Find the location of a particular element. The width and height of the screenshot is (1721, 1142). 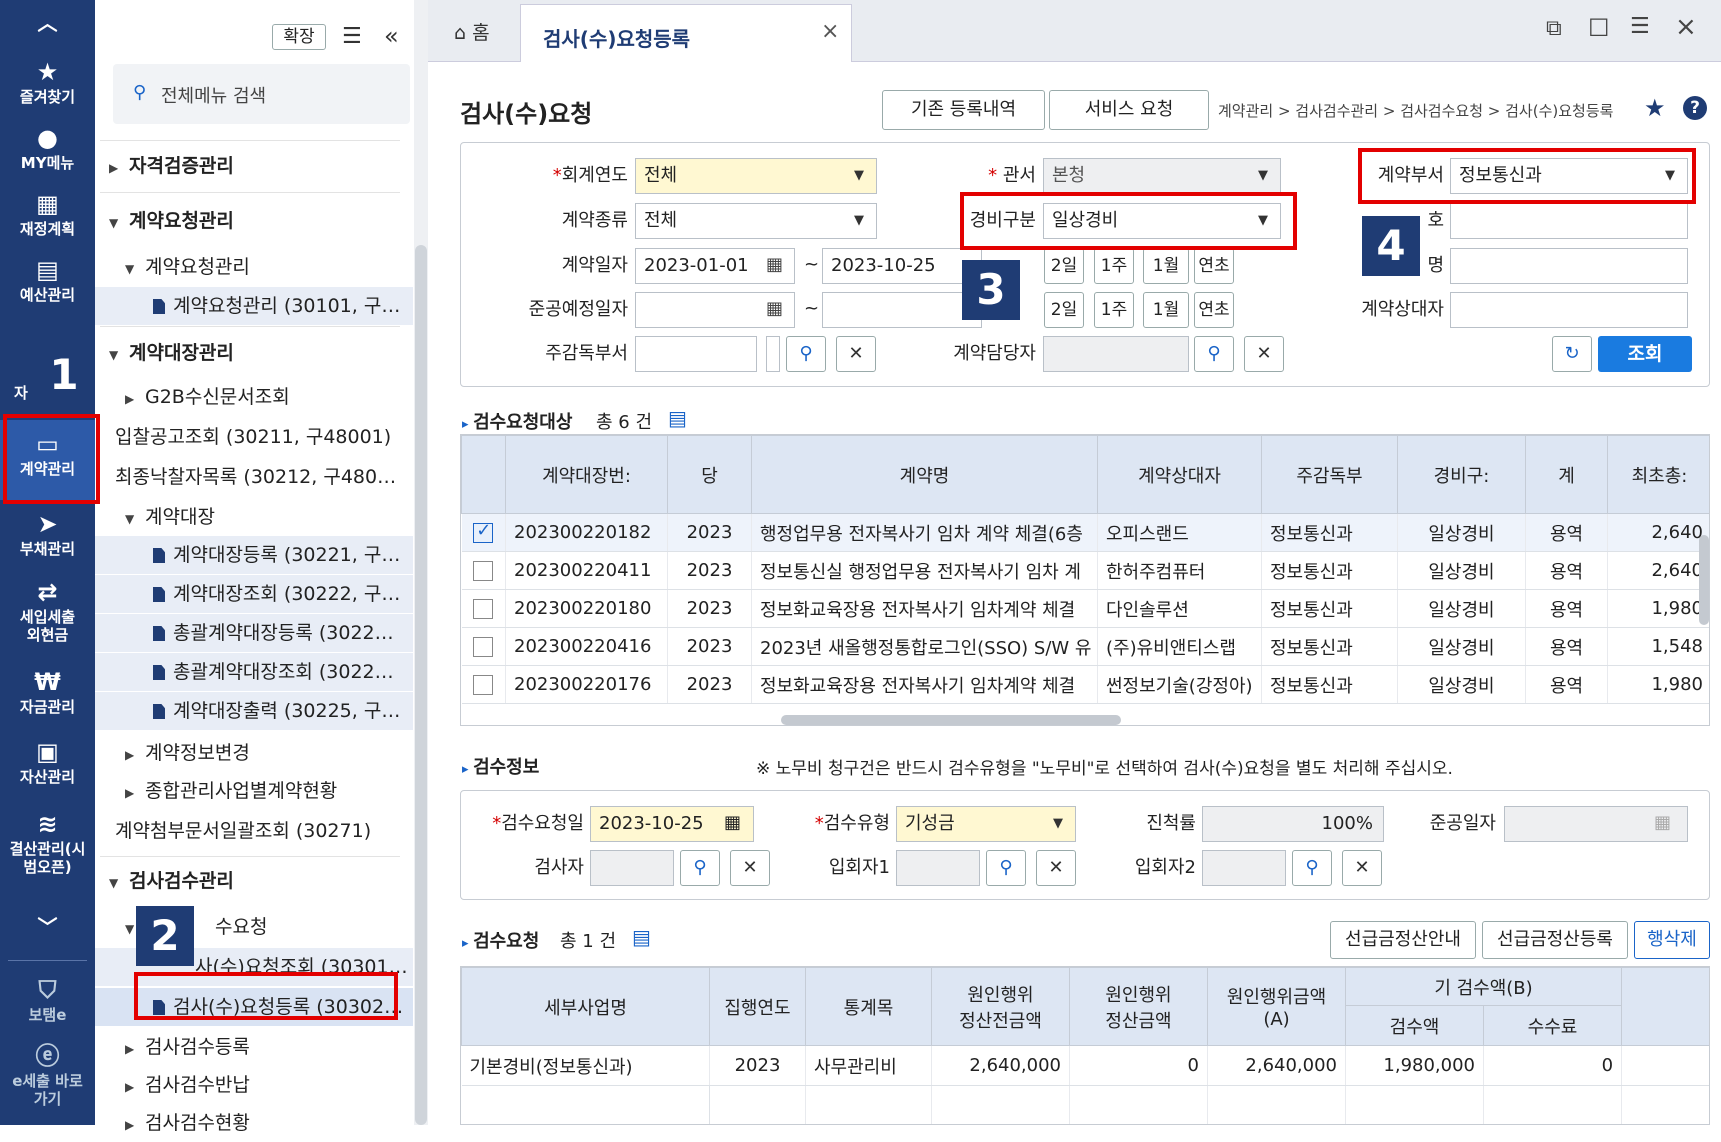

menu-search: ⚲ 전체메뉴 검색 is located at coordinates (261, 94).